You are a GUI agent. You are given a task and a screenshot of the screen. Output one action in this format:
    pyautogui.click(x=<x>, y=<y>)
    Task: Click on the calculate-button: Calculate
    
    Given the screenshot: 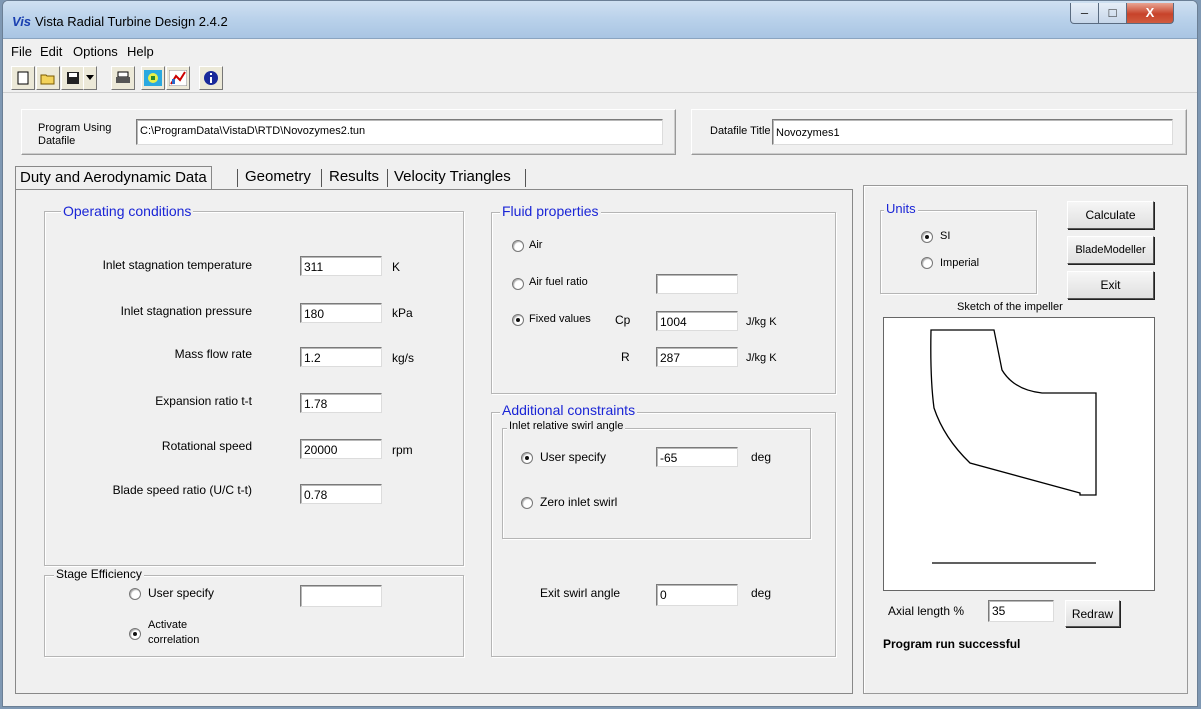 What is the action you would take?
    pyautogui.click(x=1110, y=215)
    